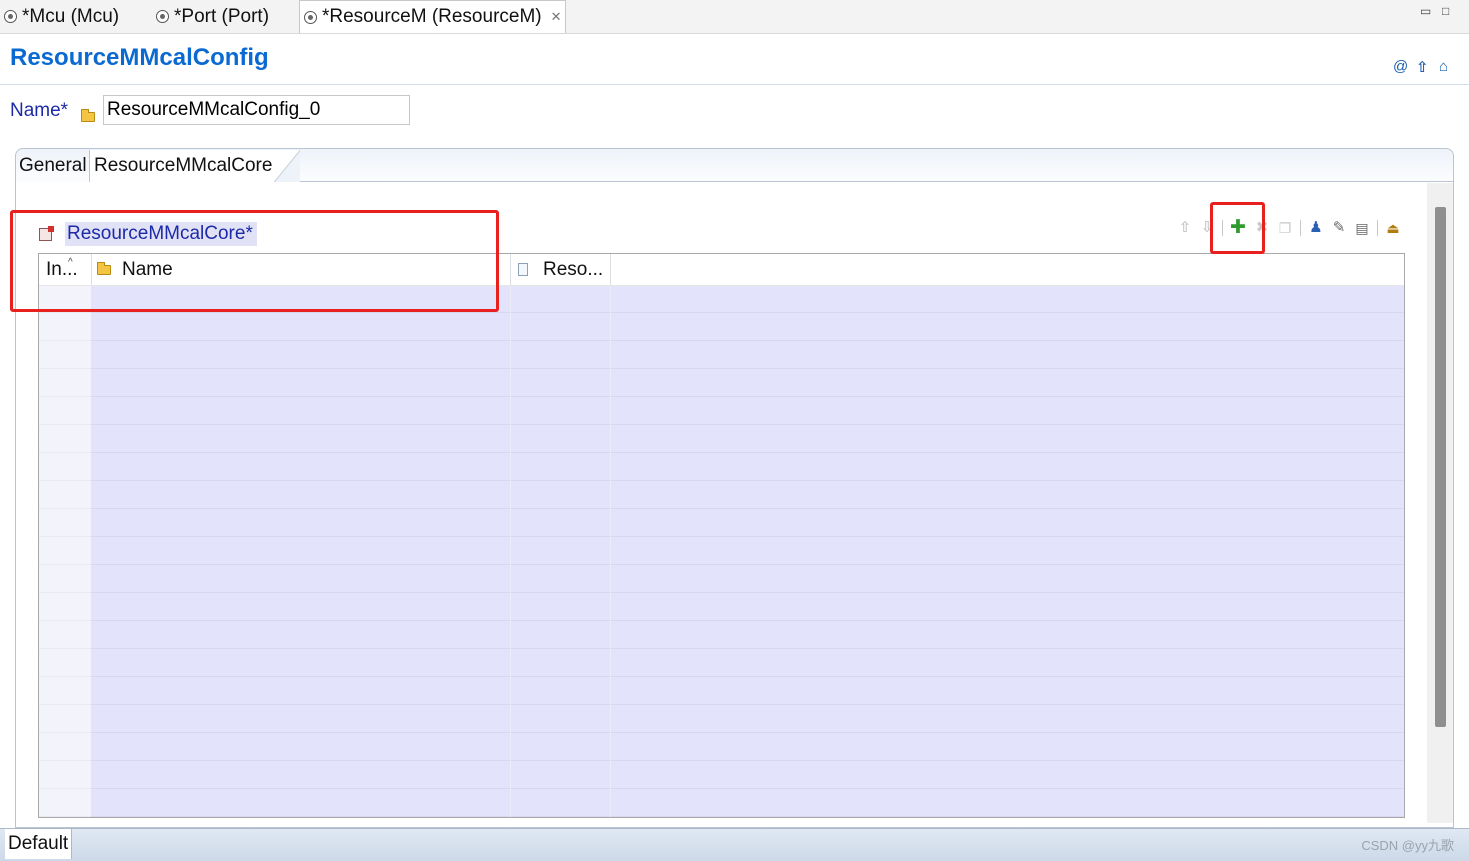  I want to click on highlight-box-section, so click(254, 261).